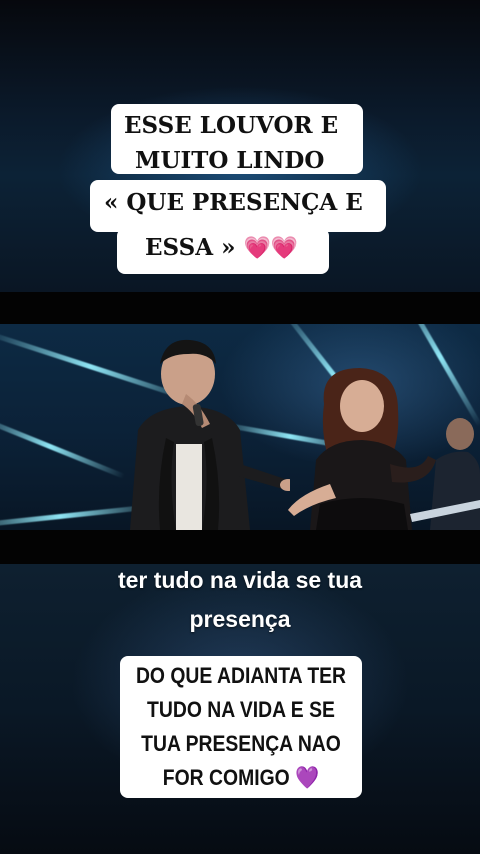 The width and height of the screenshot is (480, 854). Describe the element at coordinates (63, 446) in the screenshot. I see `stage-light-beam` at that location.